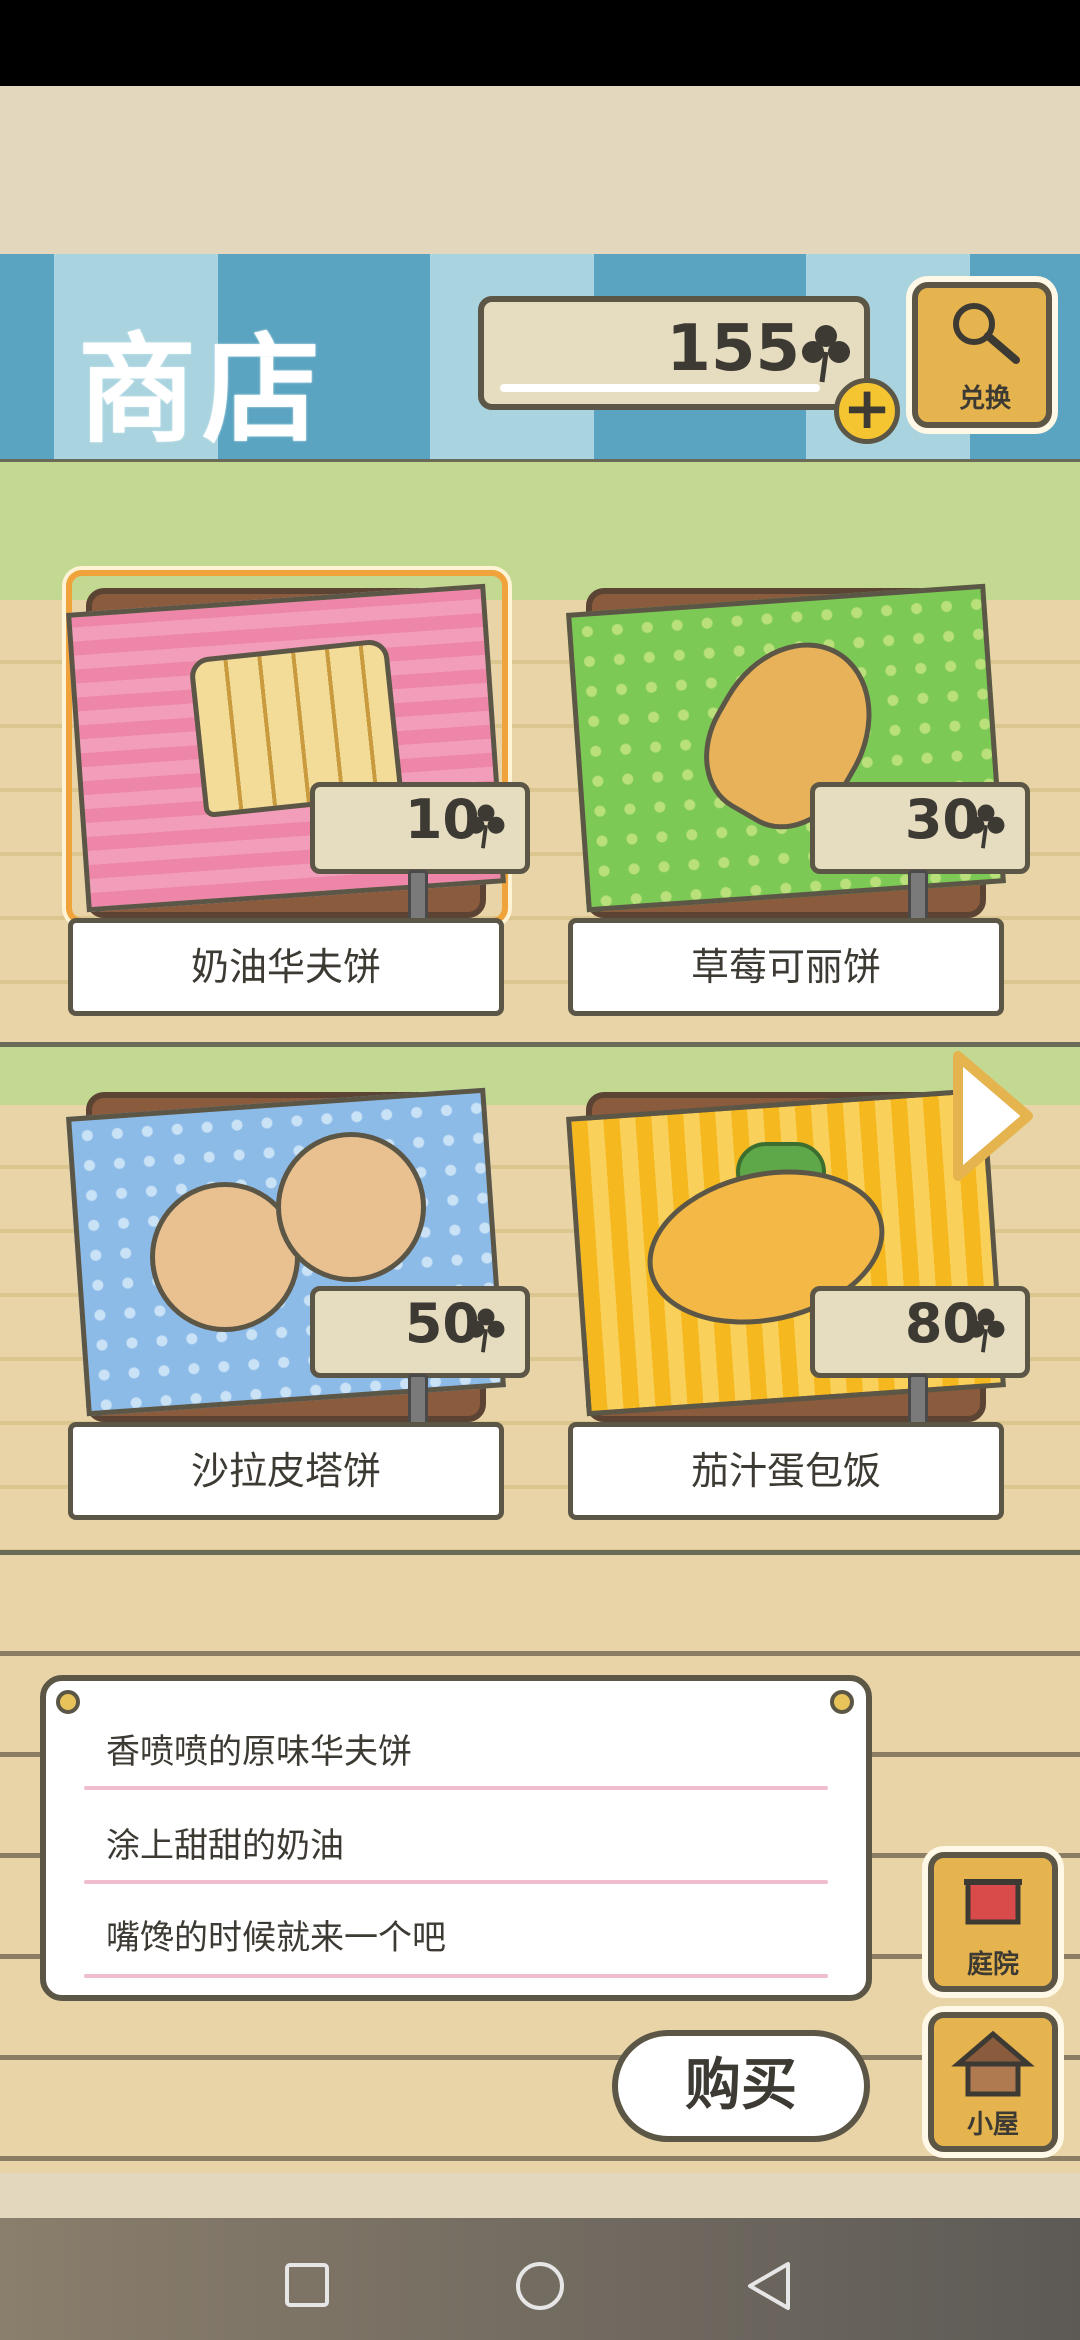 Image resolution: width=1080 pixels, height=2340 pixels. Describe the element at coordinates (286, 1471) in the screenshot. I see `item-name: 沙拉皮塔饼` at that location.